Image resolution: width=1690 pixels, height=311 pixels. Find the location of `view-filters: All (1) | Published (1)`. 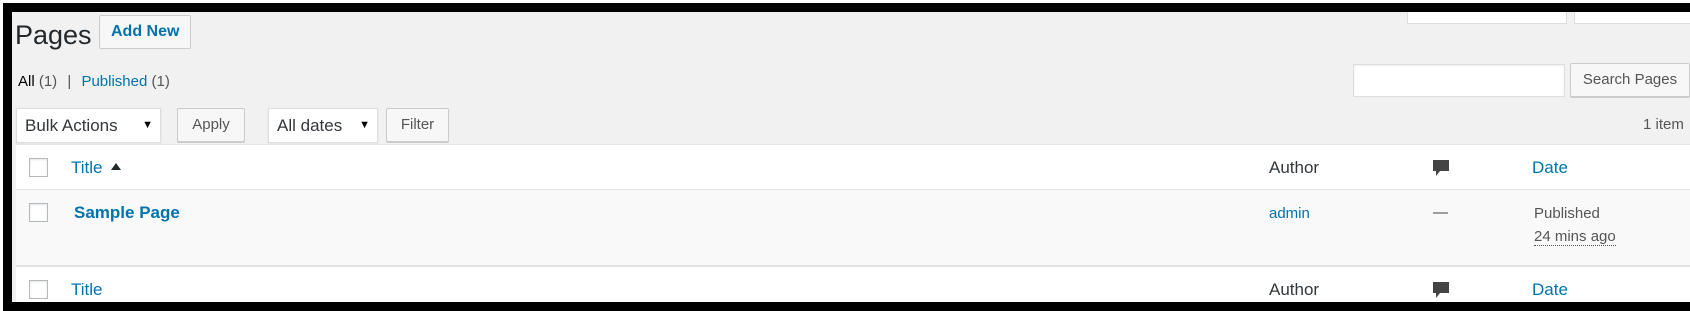

view-filters: All (1) | Published (1) is located at coordinates (94, 82).